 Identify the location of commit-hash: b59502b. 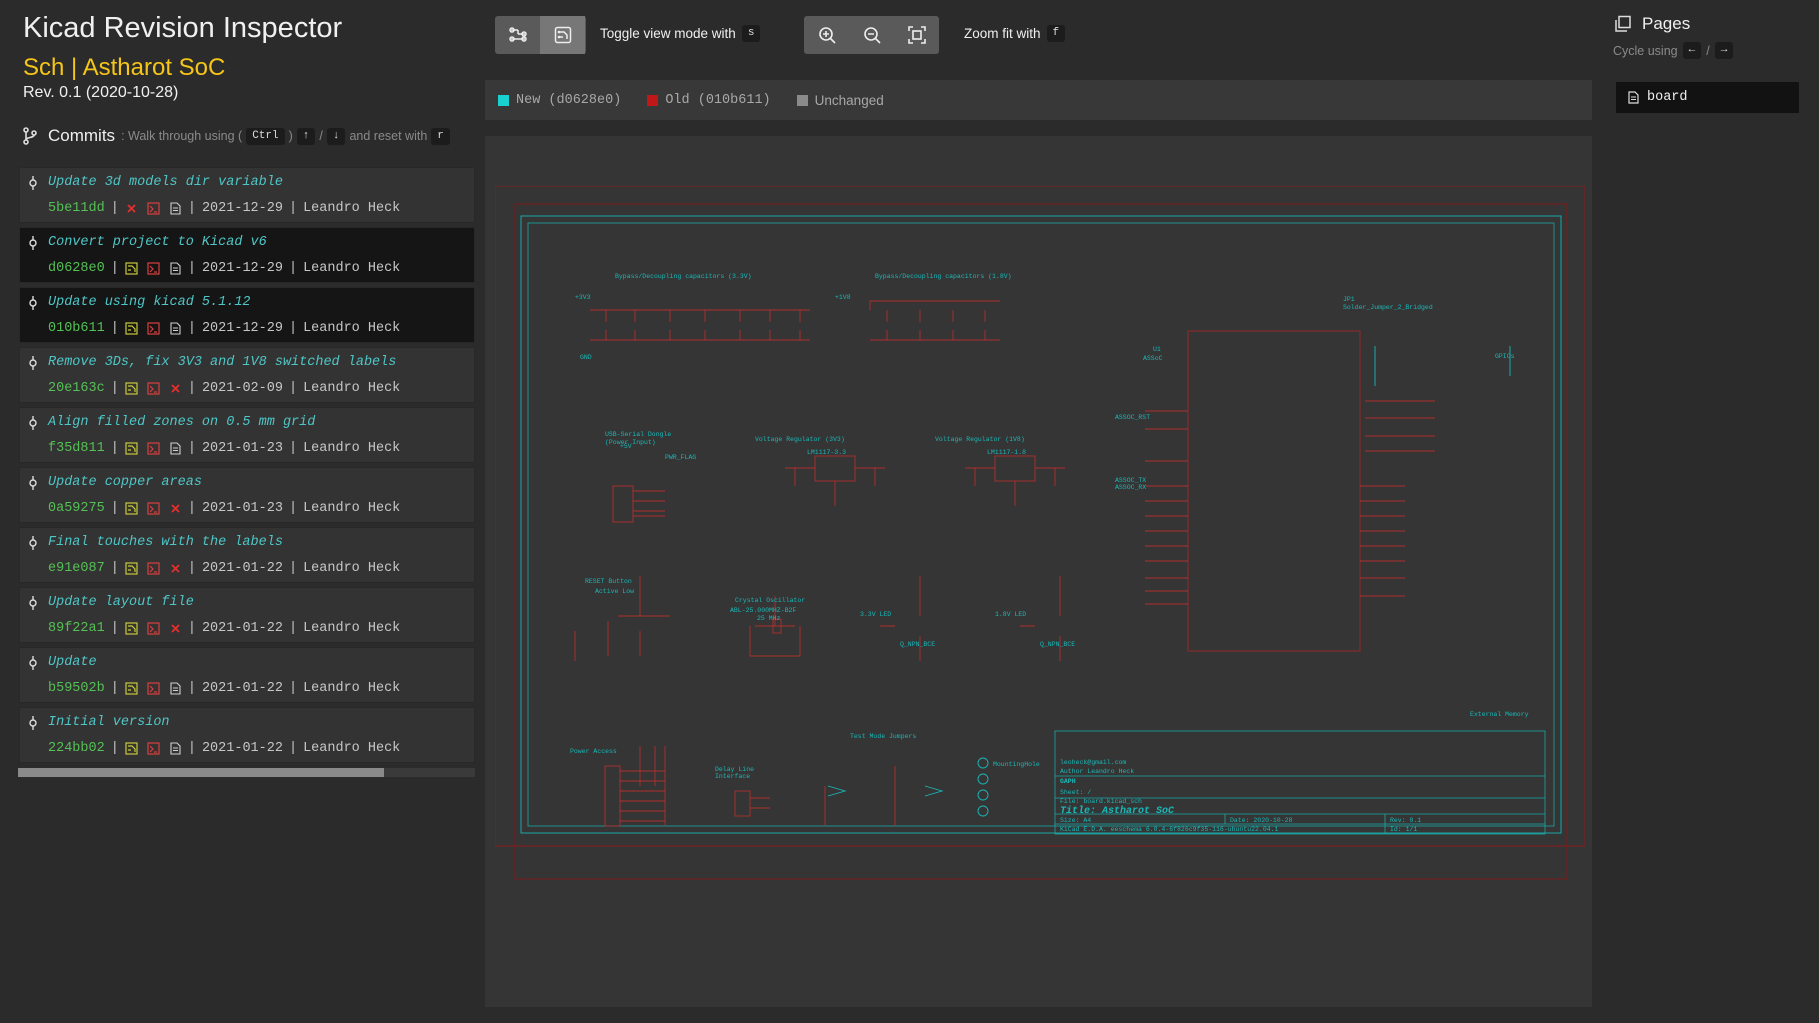
(76, 688).